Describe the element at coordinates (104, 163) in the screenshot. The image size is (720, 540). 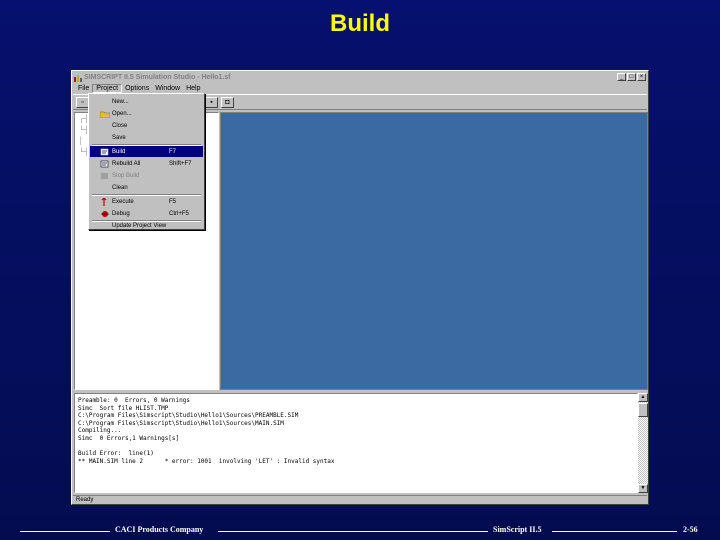
I see `rebuild-all-icon` at that location.